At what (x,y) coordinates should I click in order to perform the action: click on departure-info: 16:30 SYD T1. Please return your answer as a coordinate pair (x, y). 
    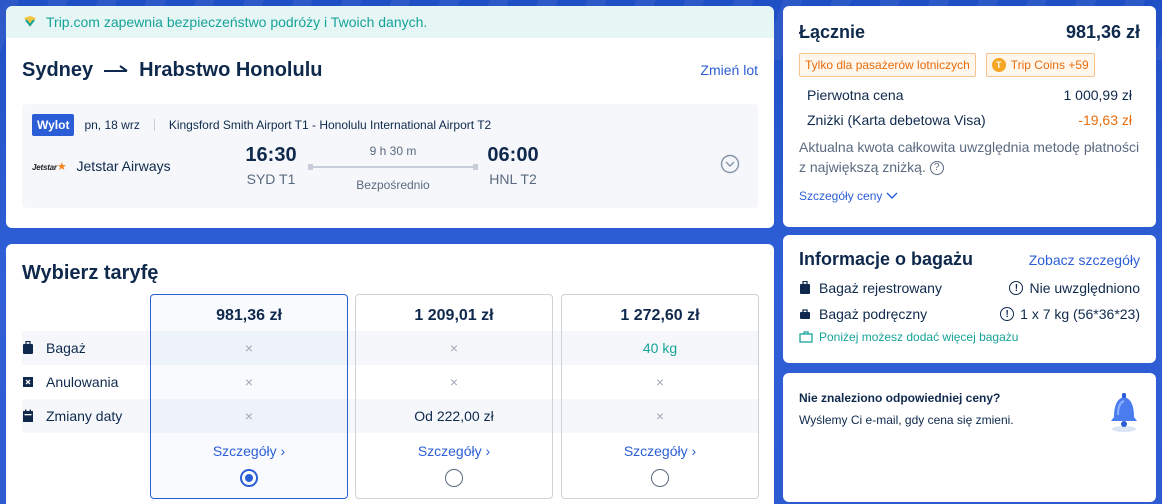
    Looking at the image, I should click on (271, 165).